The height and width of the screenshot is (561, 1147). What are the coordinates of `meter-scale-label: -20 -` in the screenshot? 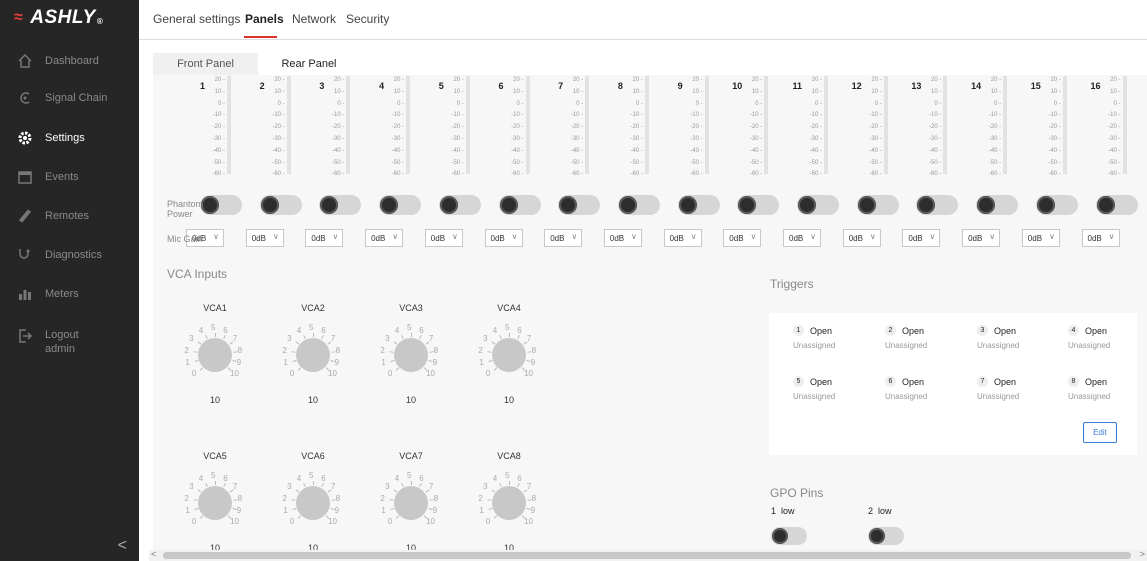 It's located at (756, 127).